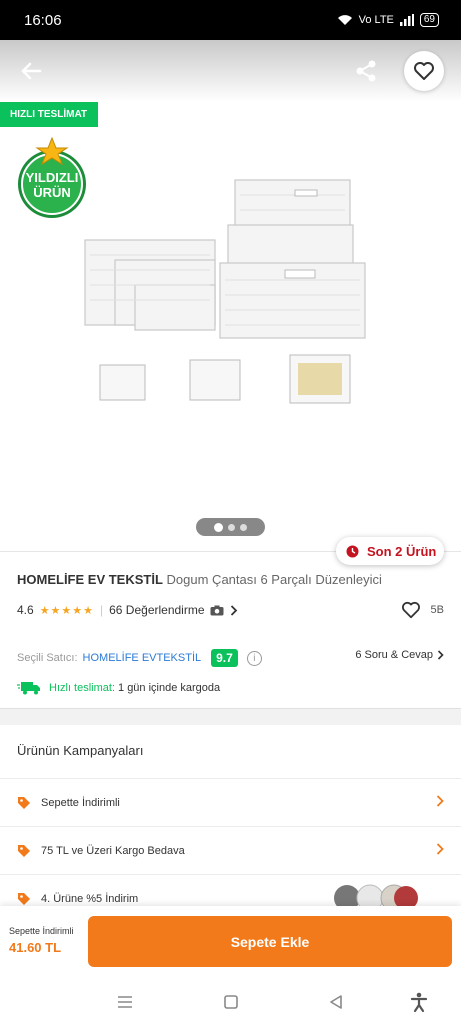 This screenshot has height=1024, width=461. I want to click on menu-icon, so click(125, 1002).